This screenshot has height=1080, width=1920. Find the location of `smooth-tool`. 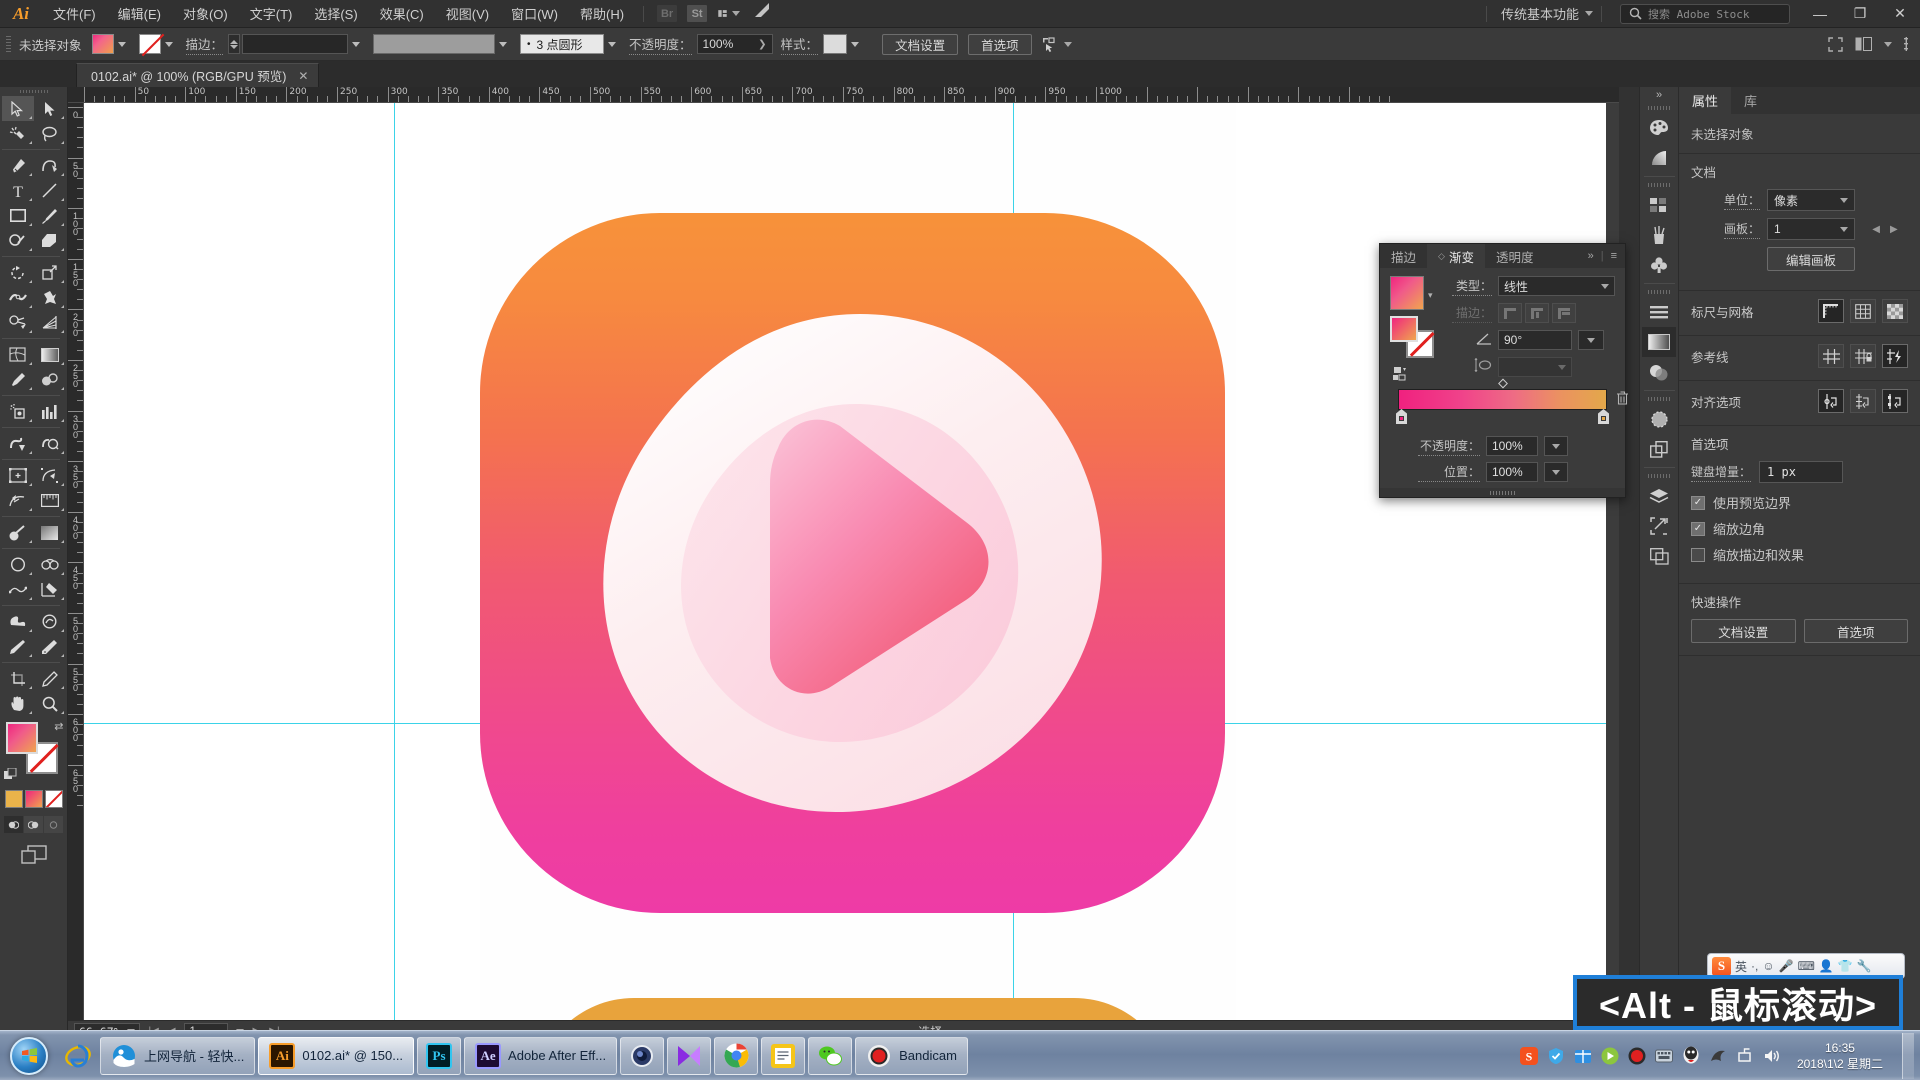

smooth-tool is located at coordinates (50, 646).